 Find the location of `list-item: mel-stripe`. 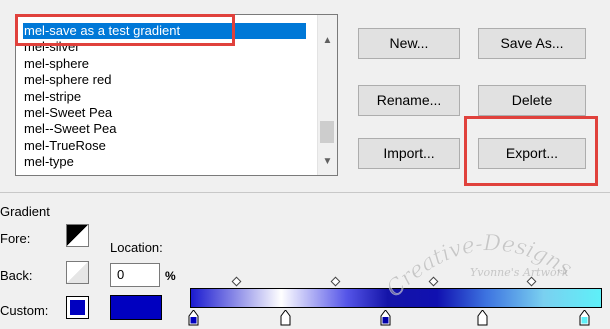

list-item: mel-stripe is located at coordinates (164, 97).